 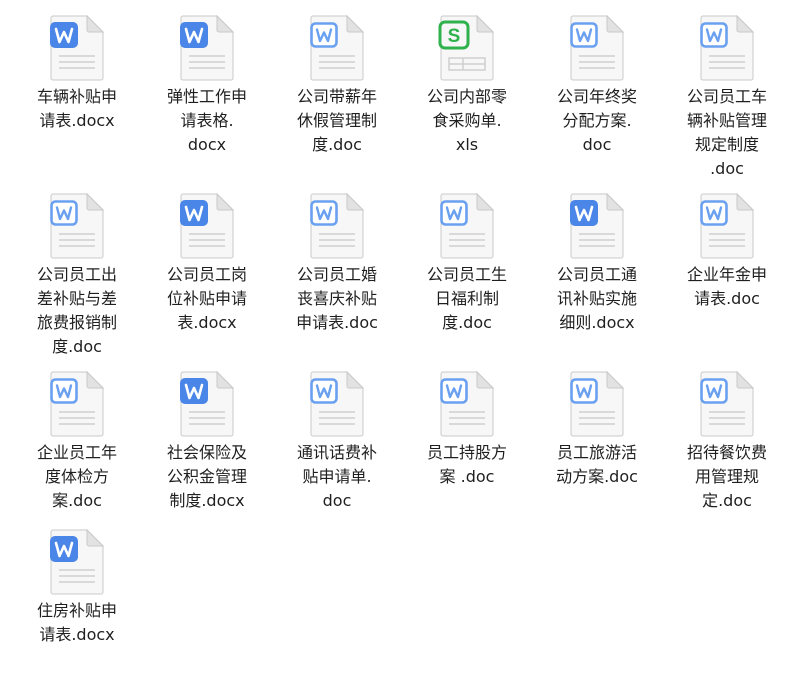 What do you see at coordinates (206, 274) in the screenshot?
I see `file-name-line: 公司员工岗` at bounding box center [206, 274].